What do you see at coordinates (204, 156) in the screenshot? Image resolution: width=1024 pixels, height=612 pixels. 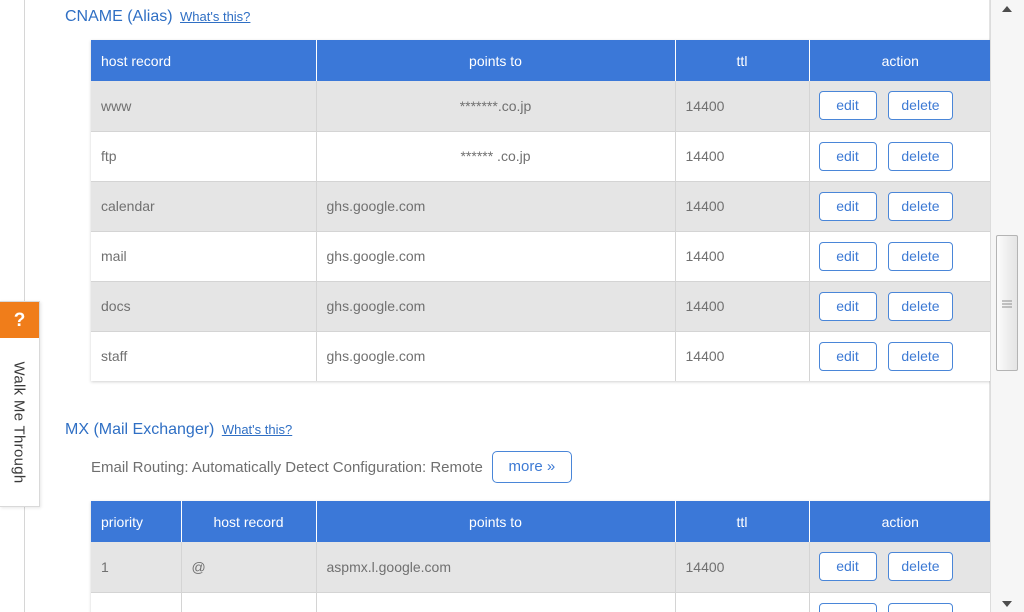 I see `cname-host-1: ftp` at bounding box center [204, 156].